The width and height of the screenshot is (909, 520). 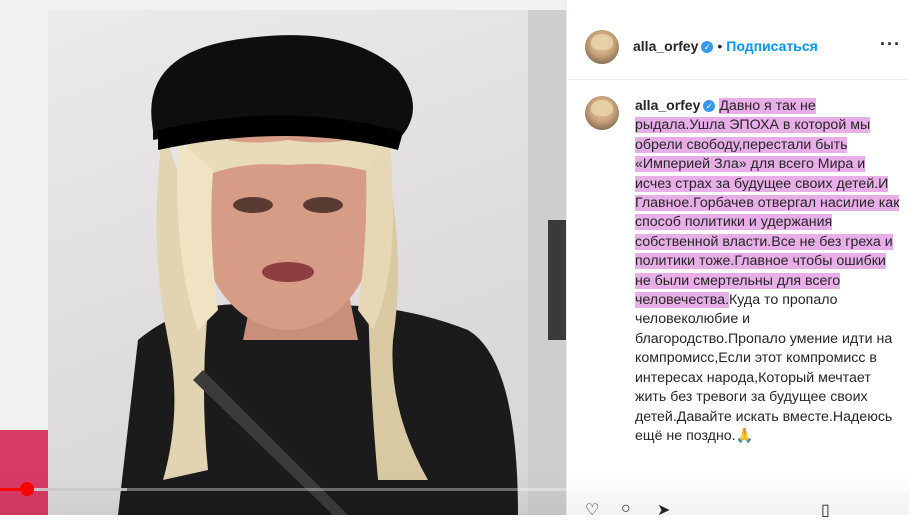 I want to click on caption-avatar, so click(x=602, y=113).